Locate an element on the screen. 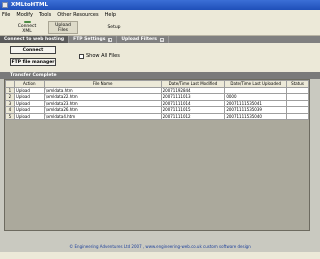 This screenshot has height=259, width=320. cell-status is located at coordinates (297, 116).